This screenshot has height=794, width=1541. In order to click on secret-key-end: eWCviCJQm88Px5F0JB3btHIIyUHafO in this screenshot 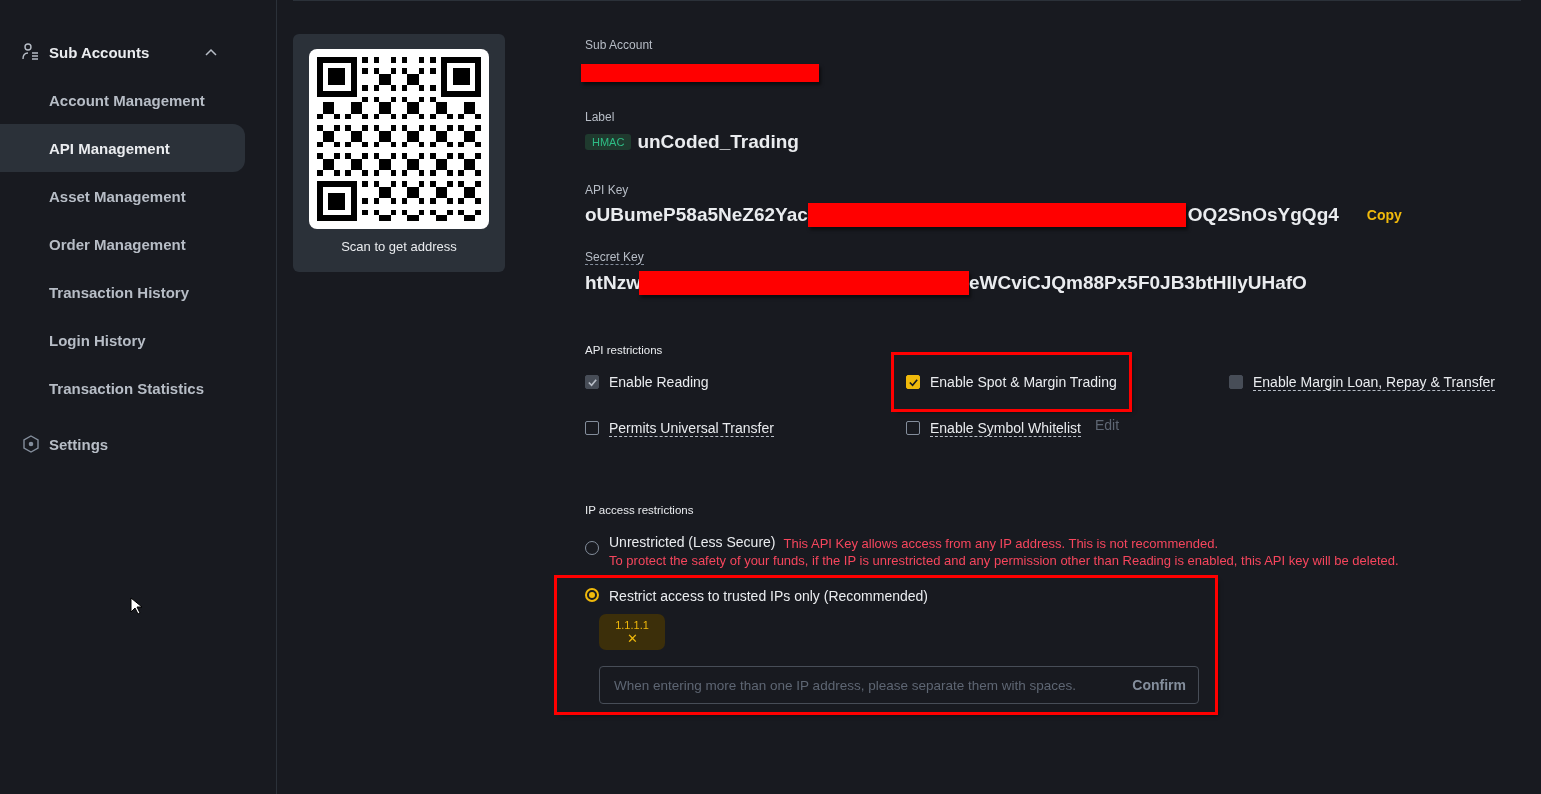, I will do `click(1137, 283)`.